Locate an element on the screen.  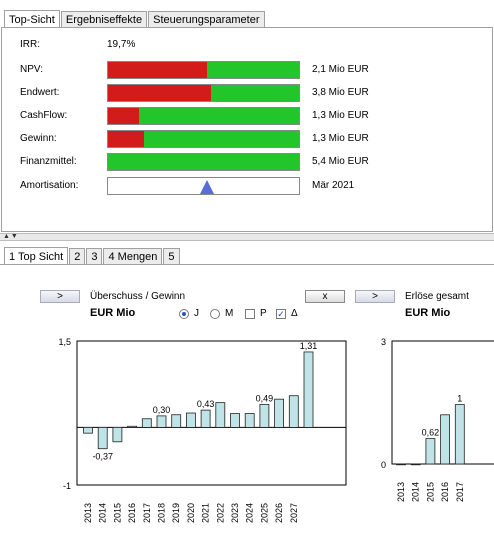
kpi-label: Gewinn: is located at coordinates (38, 138).